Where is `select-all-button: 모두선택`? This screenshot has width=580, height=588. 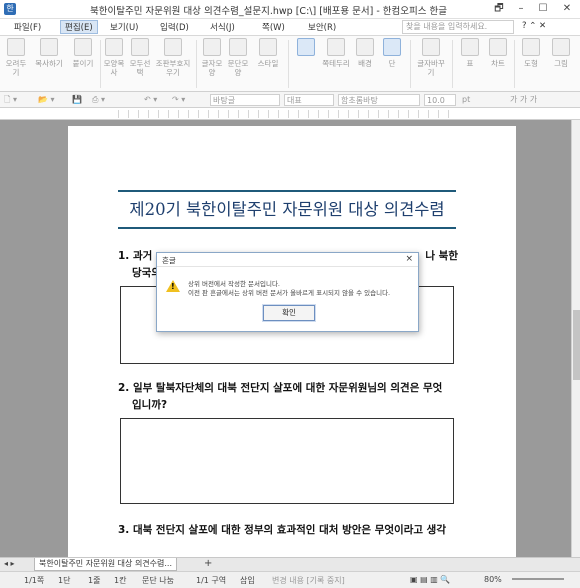 select-all-button: 모두선택 is located at coordinates (140, 57).